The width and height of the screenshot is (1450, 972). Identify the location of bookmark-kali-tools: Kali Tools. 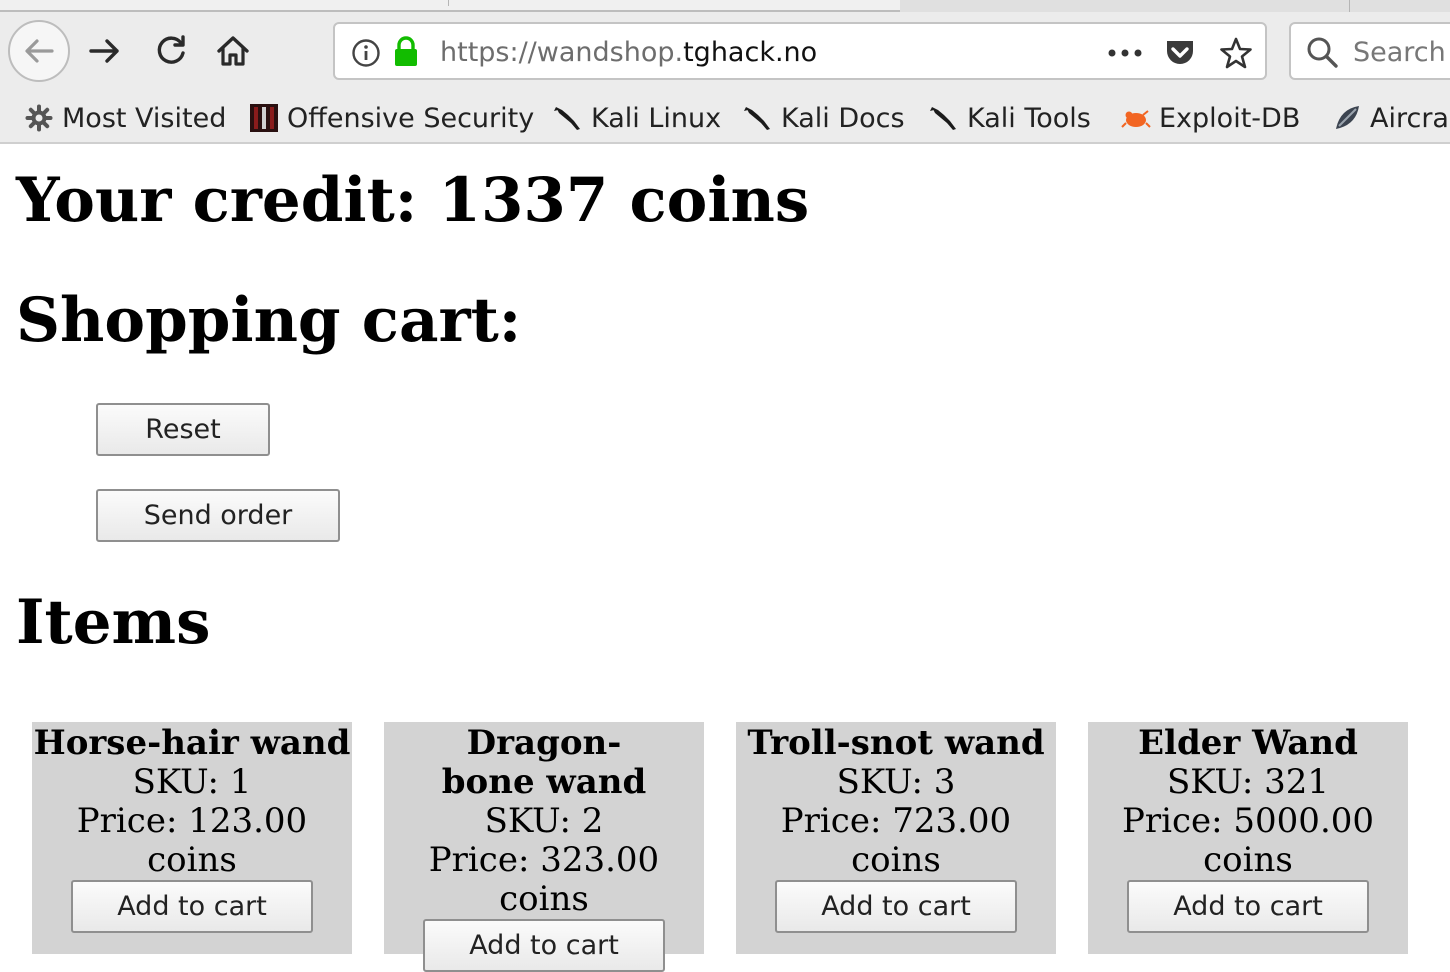
(1010, 118).